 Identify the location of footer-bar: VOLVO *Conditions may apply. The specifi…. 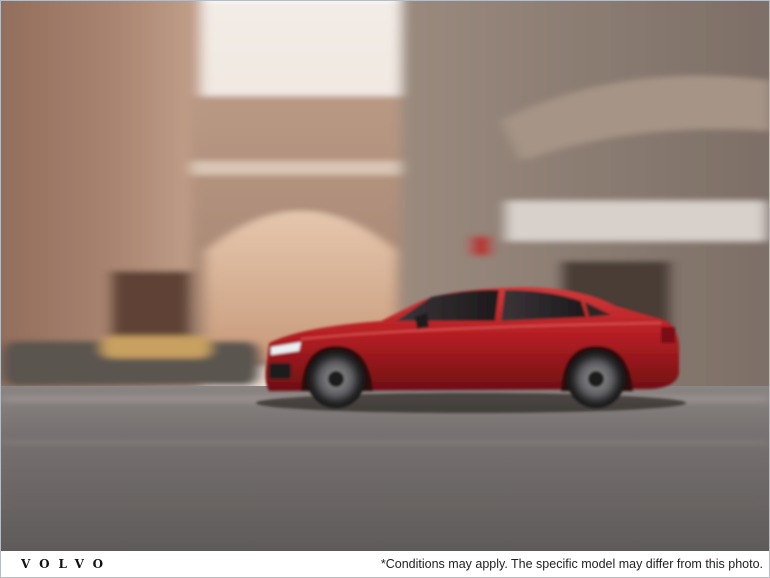
(385, 564).